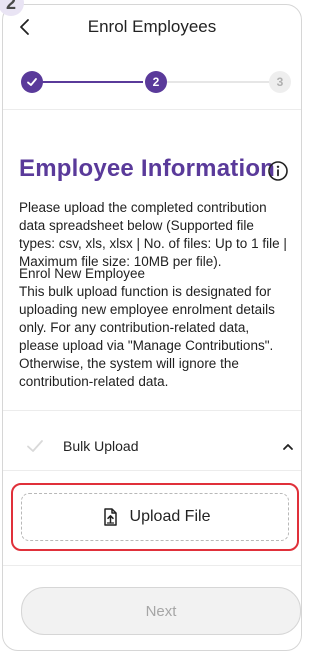 The image size is (320, 651). Describe the element at coordinates (147, 168) in the screenshot. I see `section-title: Employee Information` at that location.